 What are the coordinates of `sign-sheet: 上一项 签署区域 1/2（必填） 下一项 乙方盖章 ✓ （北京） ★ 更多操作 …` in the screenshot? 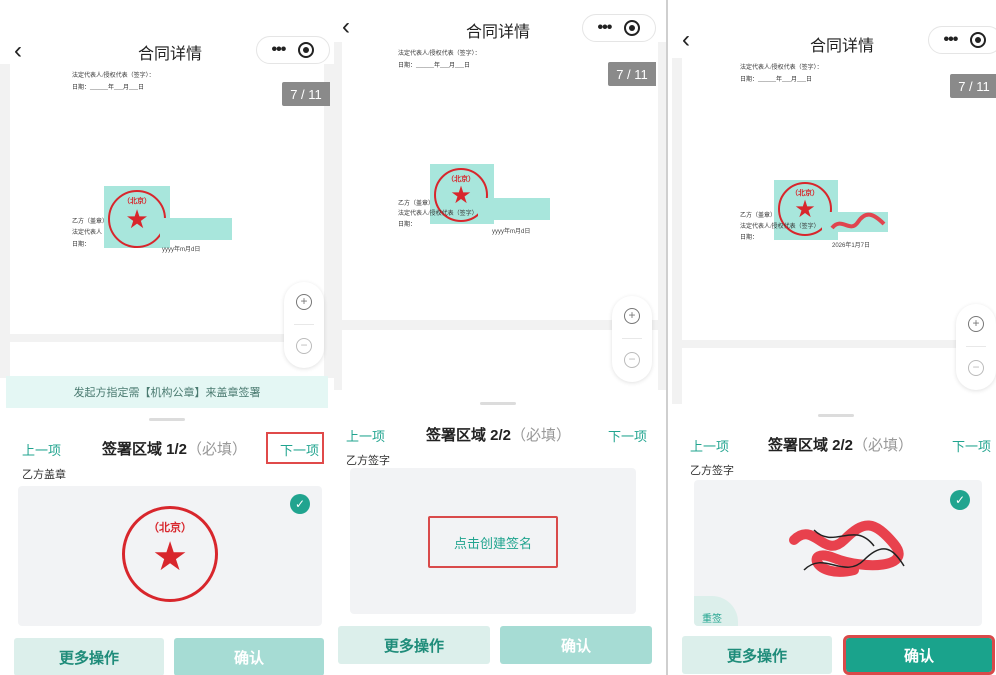 It's located at (167, 541).